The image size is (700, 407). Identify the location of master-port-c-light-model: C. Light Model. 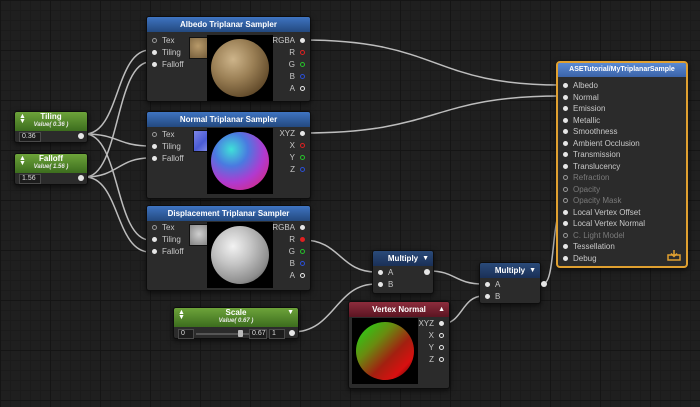
(594, 235).